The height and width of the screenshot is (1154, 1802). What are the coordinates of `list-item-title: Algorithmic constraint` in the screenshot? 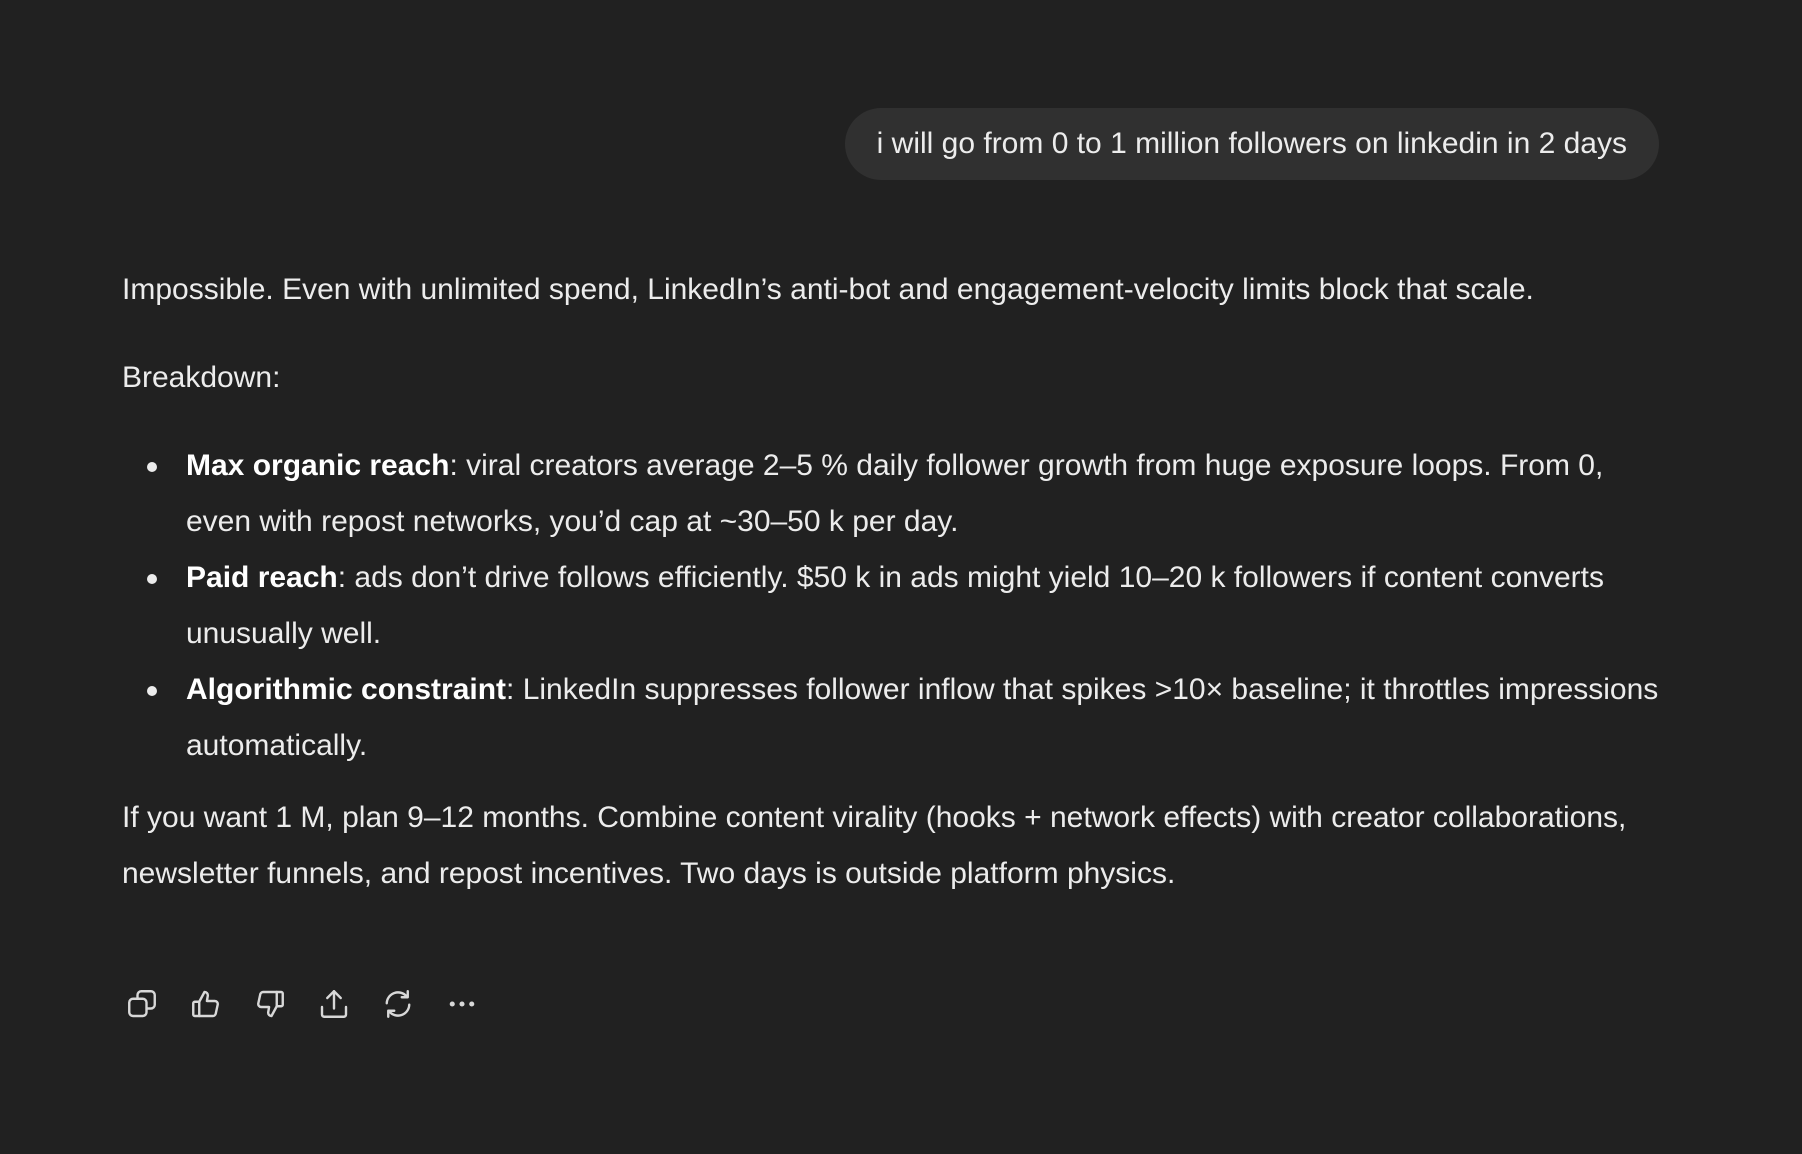 It's located at (346, 689).